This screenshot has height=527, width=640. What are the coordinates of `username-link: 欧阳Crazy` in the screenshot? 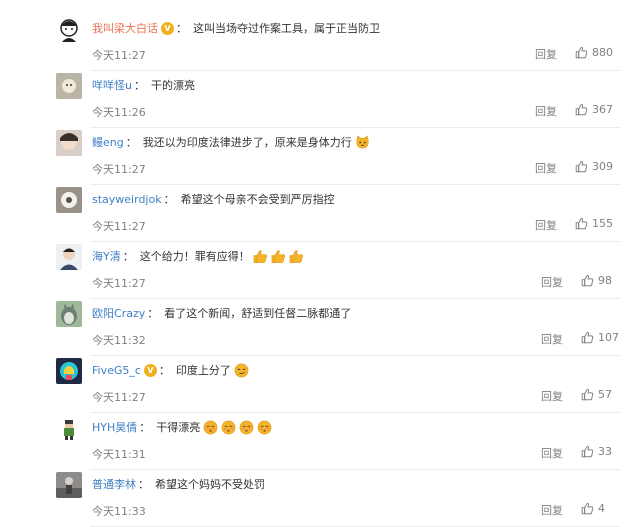 It's located at (118, 313).